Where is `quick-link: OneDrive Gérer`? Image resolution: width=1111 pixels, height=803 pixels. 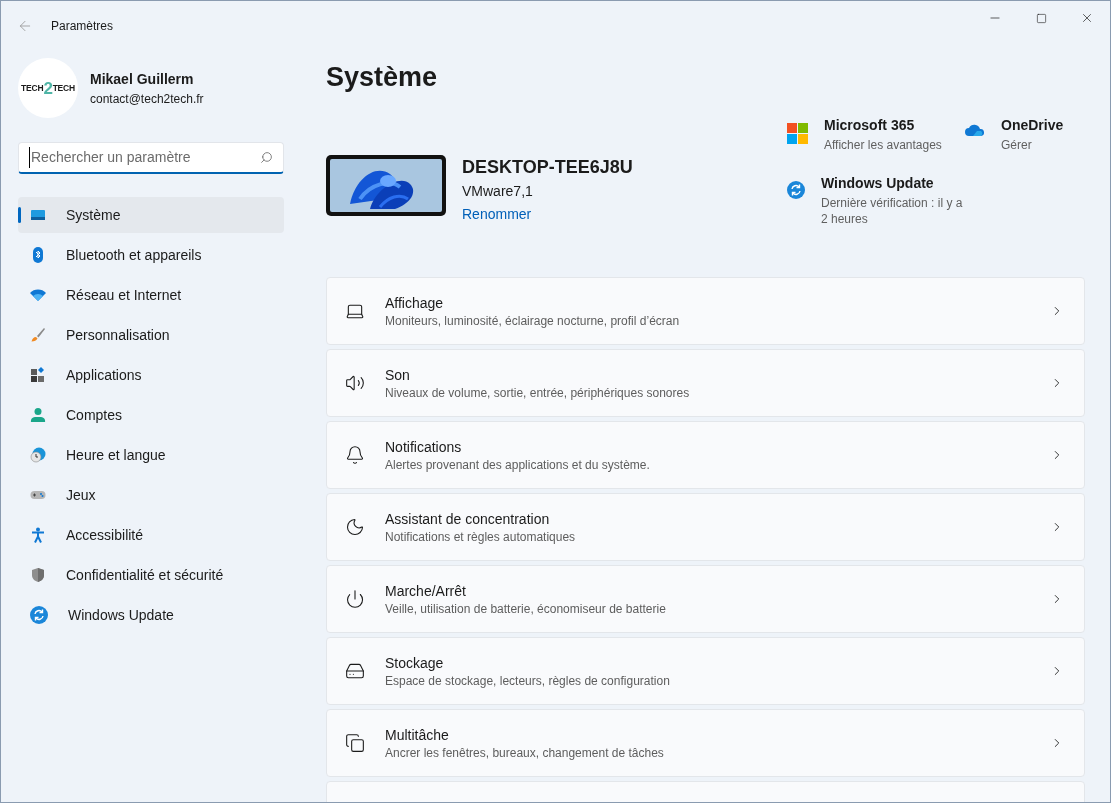 quick-link: OneDrive Gérer is located at coordinates (1020, 134).